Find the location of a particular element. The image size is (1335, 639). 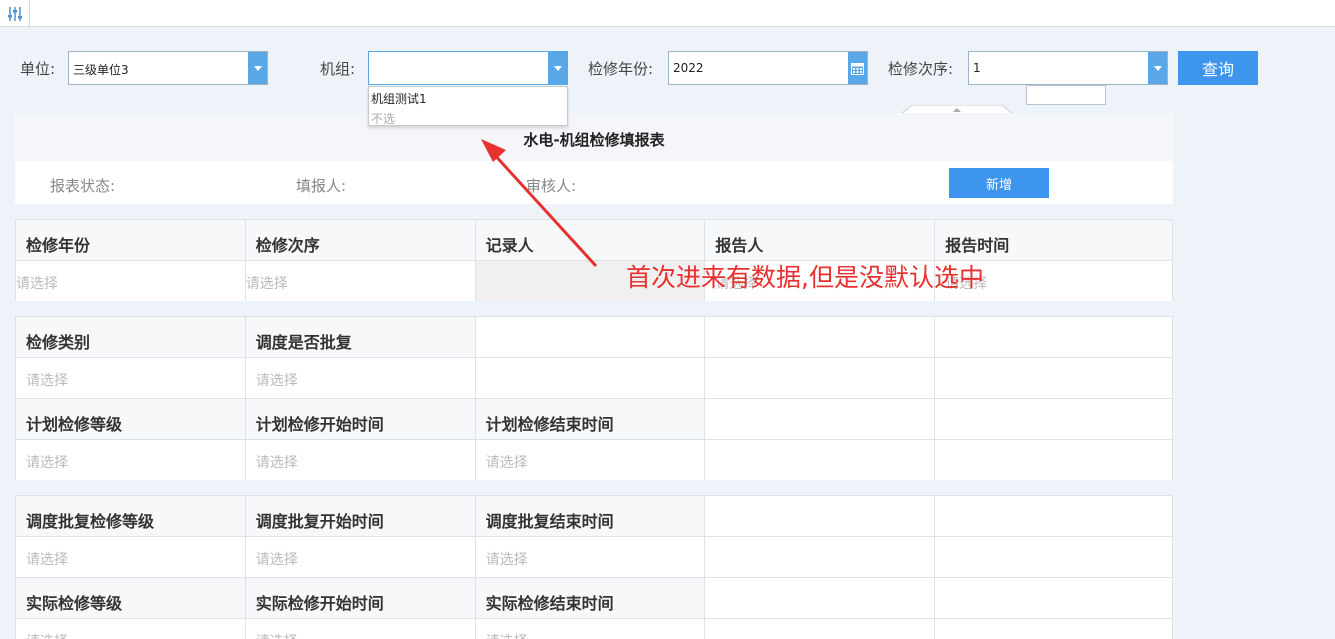

header-dispatch-end: 调度批复结束时间 is located at coordinates (549, 521).